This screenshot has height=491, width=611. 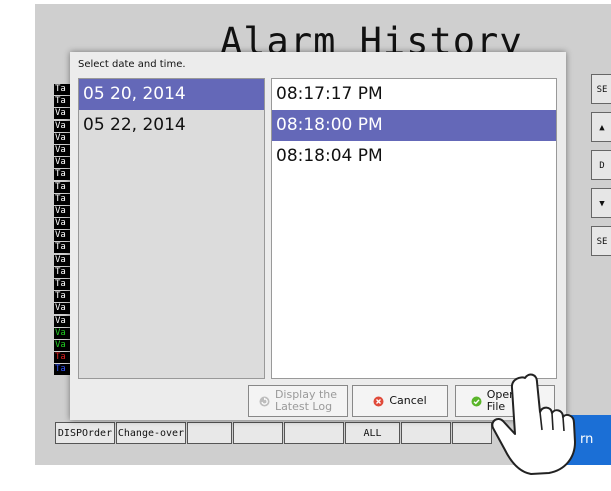 I want to click on cancel-button: Cancel, so click(x=400, y=401).